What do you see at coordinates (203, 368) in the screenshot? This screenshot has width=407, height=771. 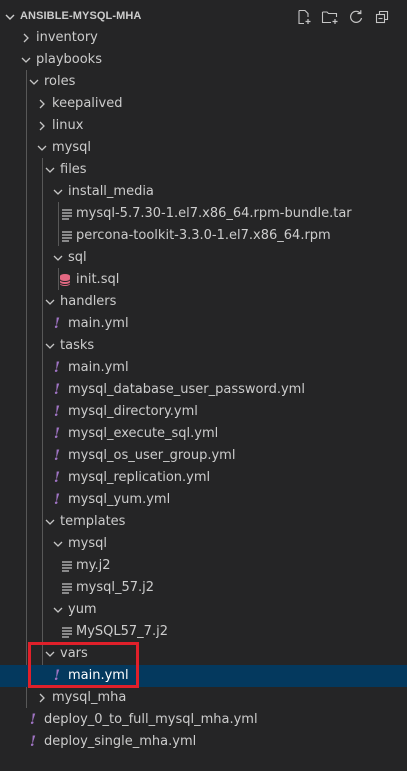 I see `tree-item-tasks-main: ! main.yml` at bounding box center [203, 368].